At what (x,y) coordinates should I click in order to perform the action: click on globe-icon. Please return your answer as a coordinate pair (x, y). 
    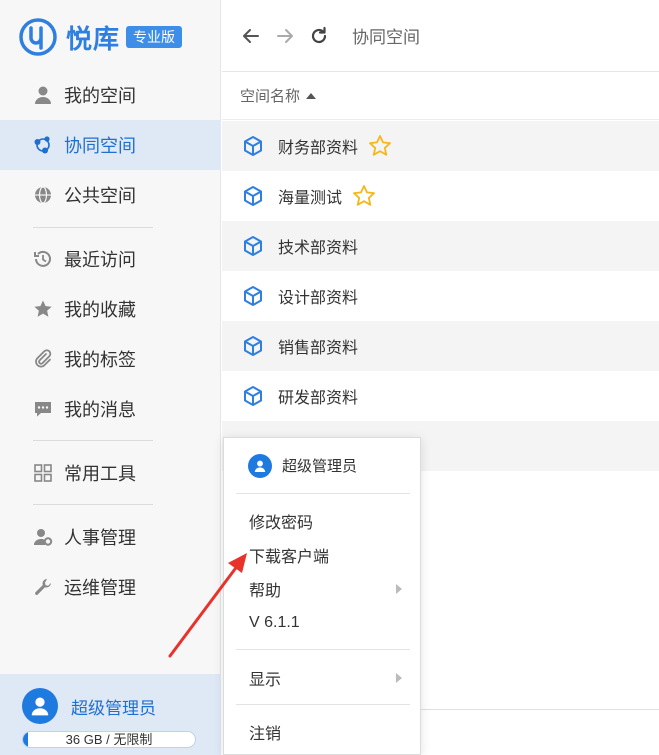
    Looking at the image, I should click on (43, 195).